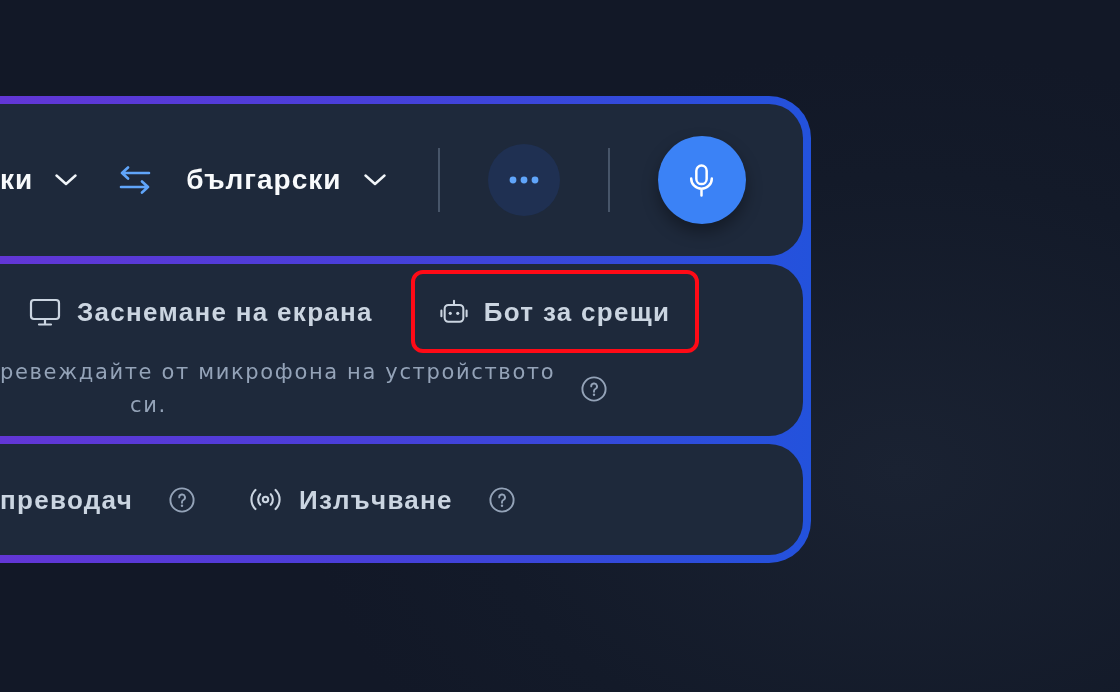 The height and width of the screenshot is (692, 1120). What do you see at coordinates (45, 311) in the screenshot?
I see `monitor-icon` at bounding box center [45, 311].